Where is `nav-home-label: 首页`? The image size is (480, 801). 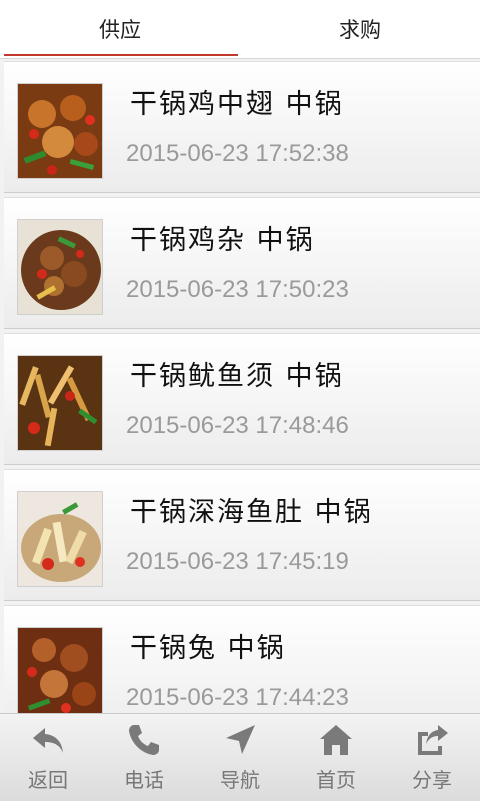 nav-home-label: 首页 is located at coordinates (336, 780).